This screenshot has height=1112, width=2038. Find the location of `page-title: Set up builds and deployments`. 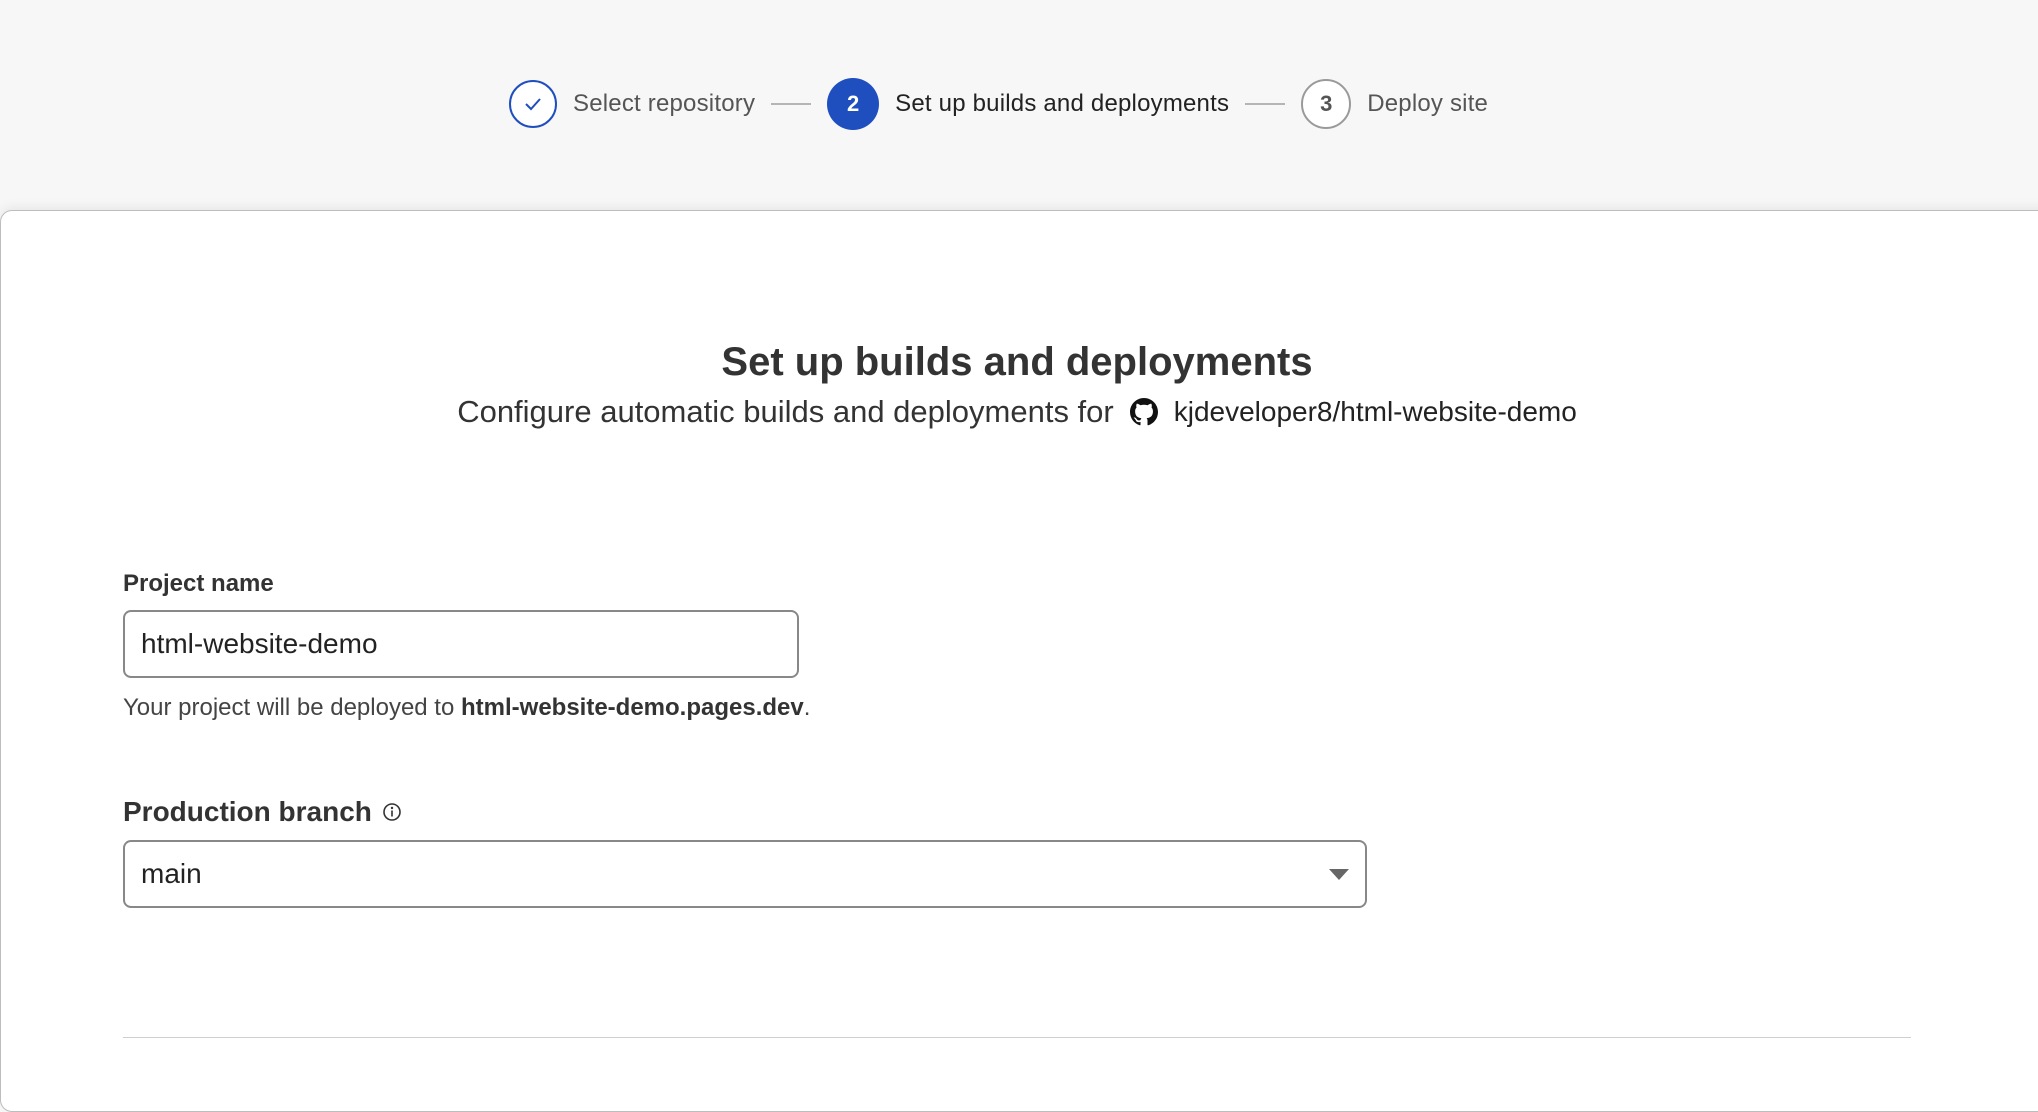

page-title: Set up builds and deployments is located at coordinates (1017, 362).